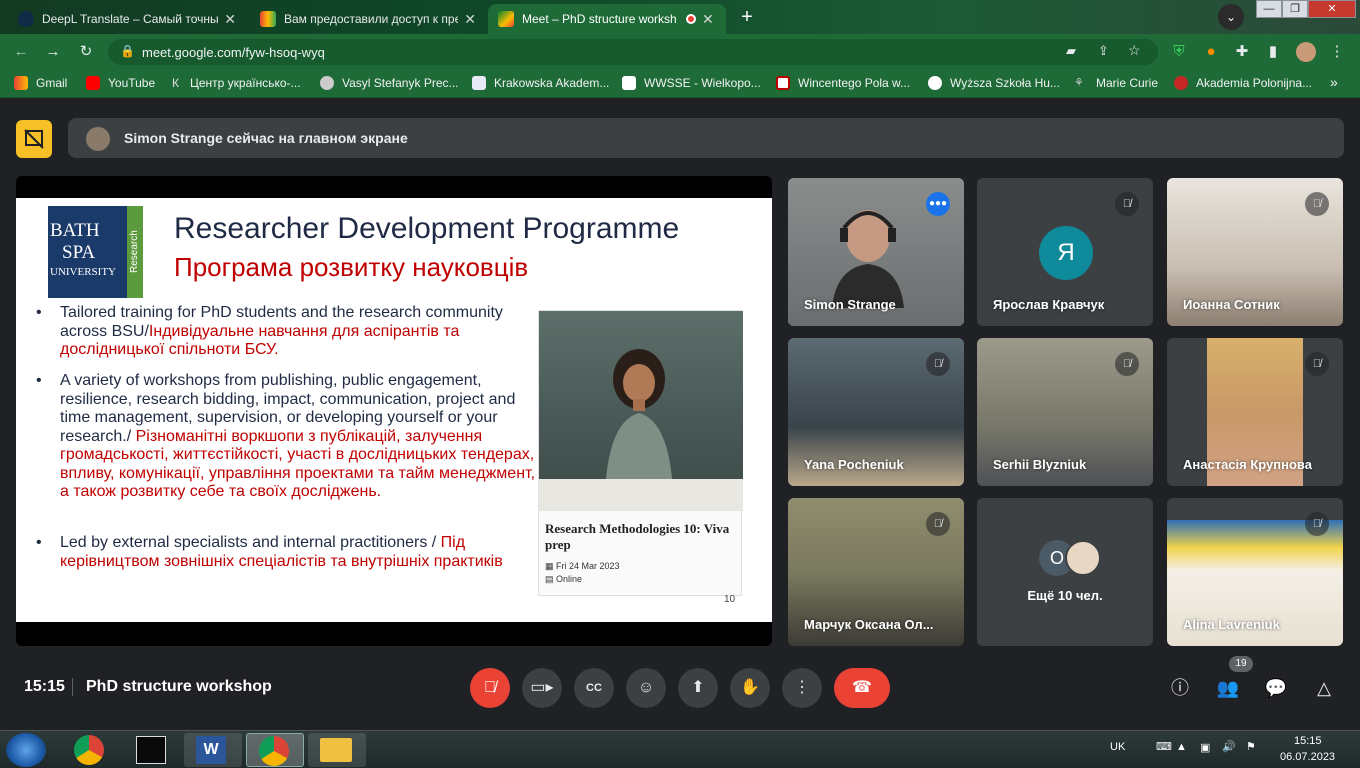  What do you see at coordinates (641, 411) in the screenshot?
I see `event-photo` at bounding box center [641, 411].